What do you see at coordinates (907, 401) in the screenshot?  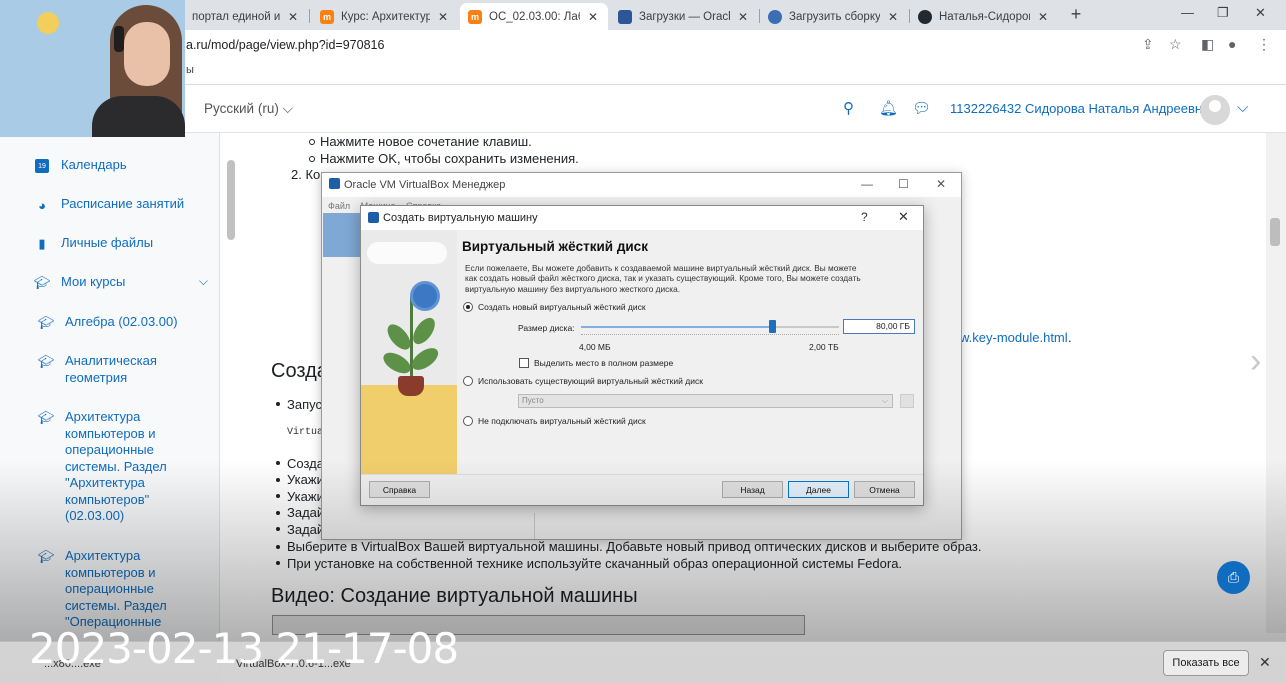 I see `folder-browse-icon` at bounding box center [907, 401].